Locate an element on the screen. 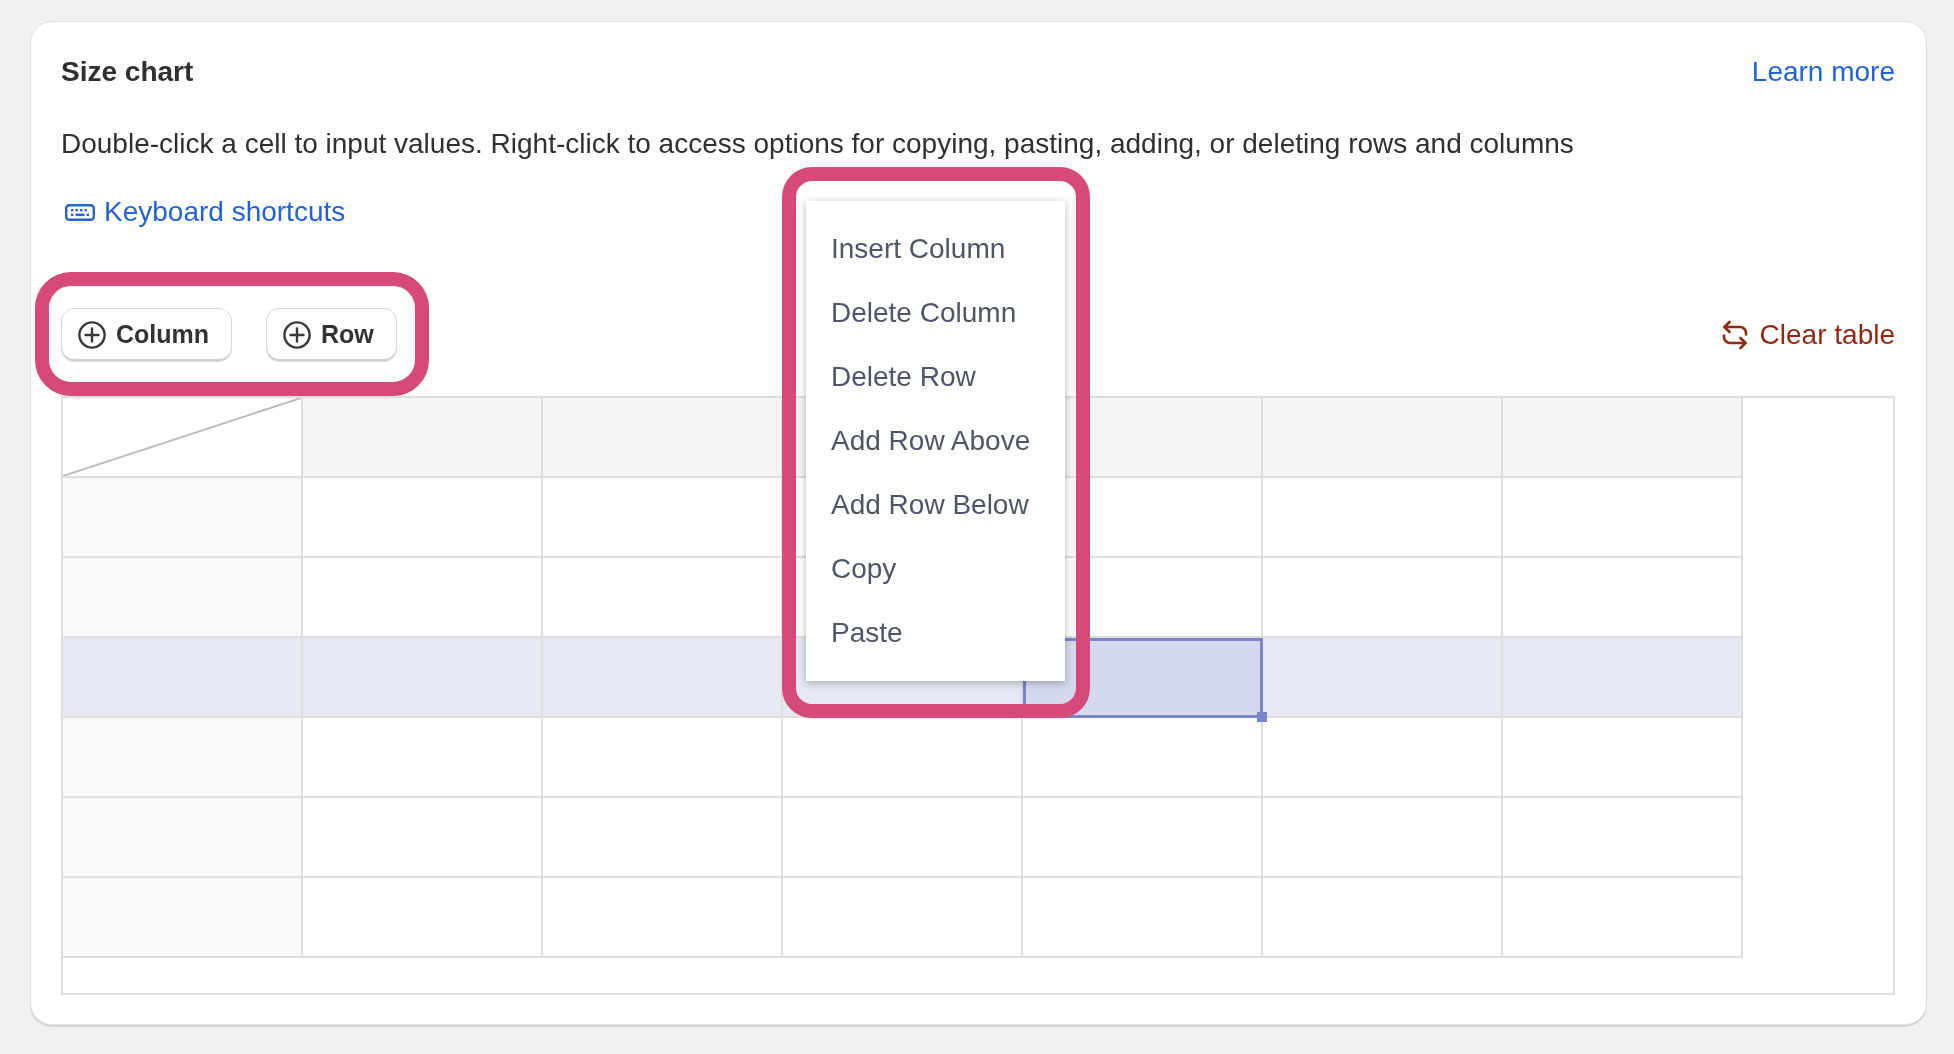 The height and width of the screenshot is (1054, 1954). keyboard-icon is located at coordinates (80, 212).